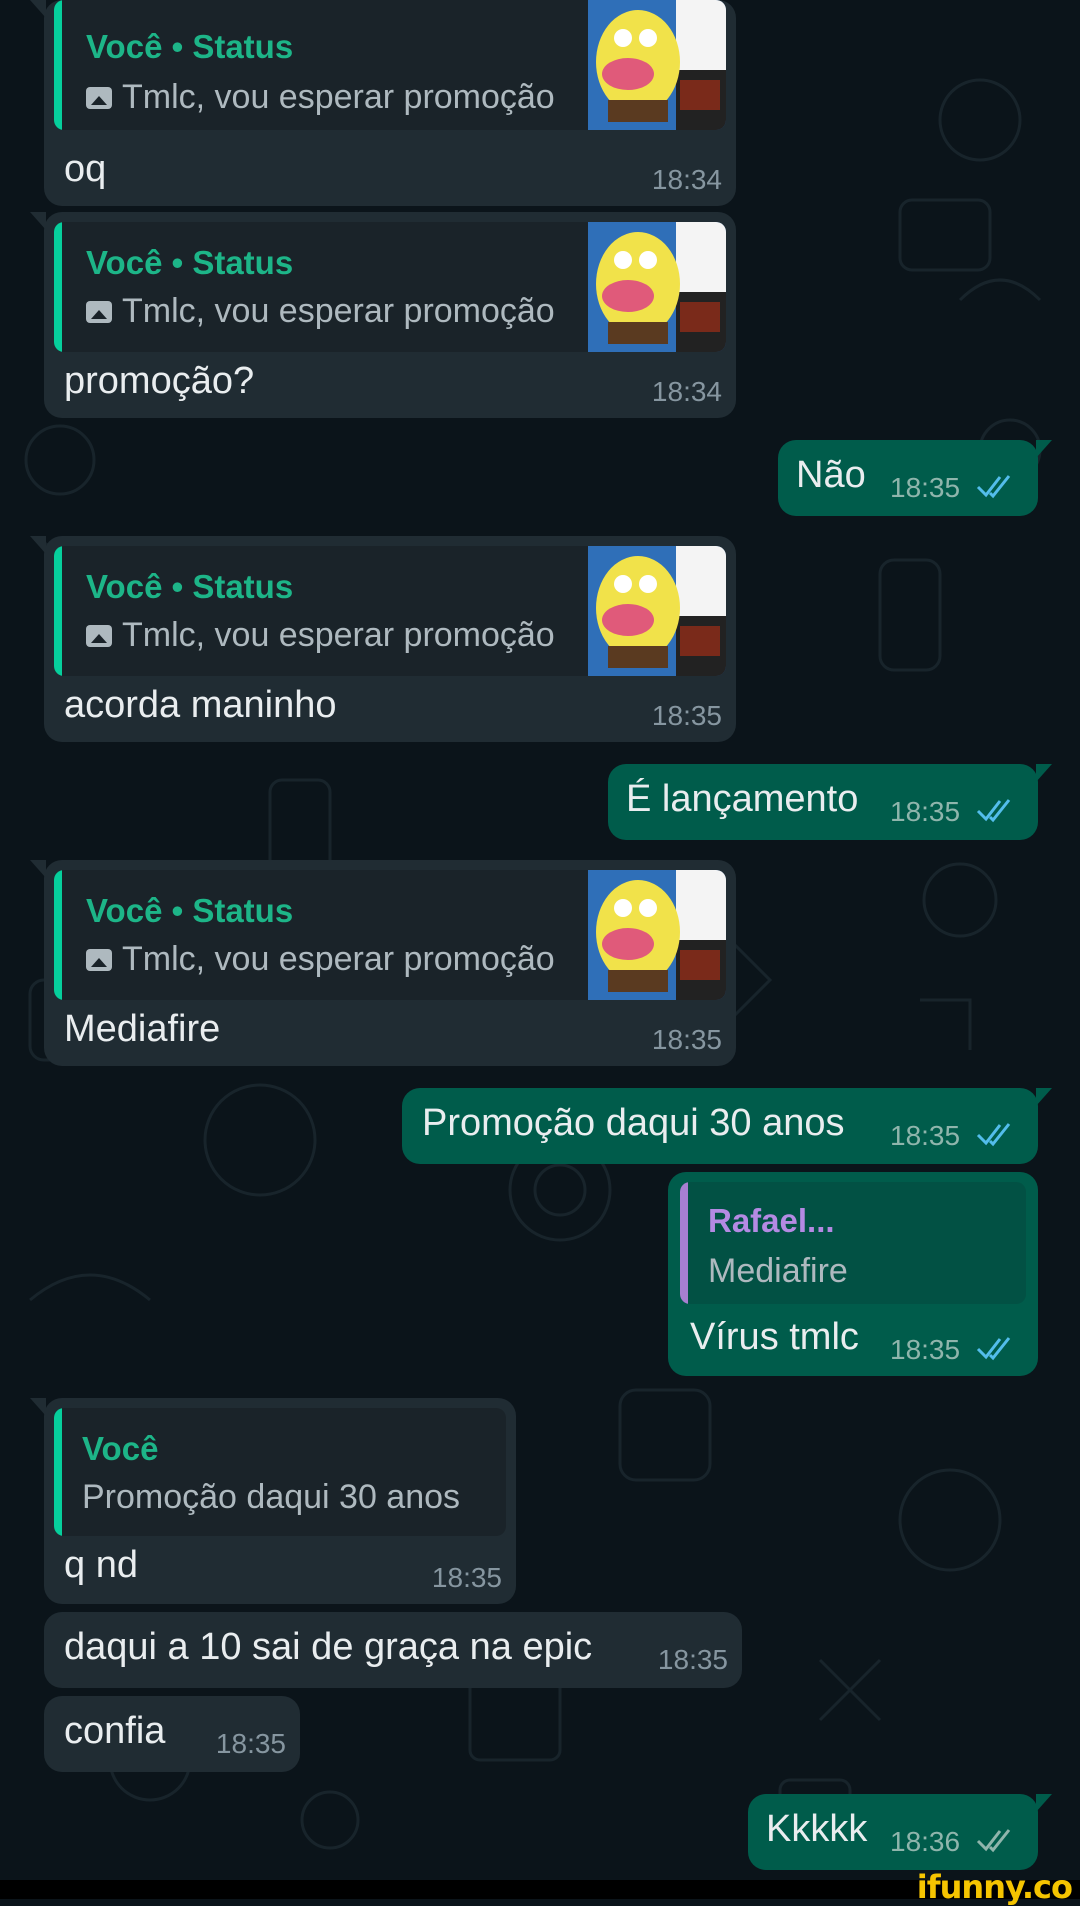  I want to click on outgoing-message: Promoção daqui 30 anos 18:35, so click(727, 1126).